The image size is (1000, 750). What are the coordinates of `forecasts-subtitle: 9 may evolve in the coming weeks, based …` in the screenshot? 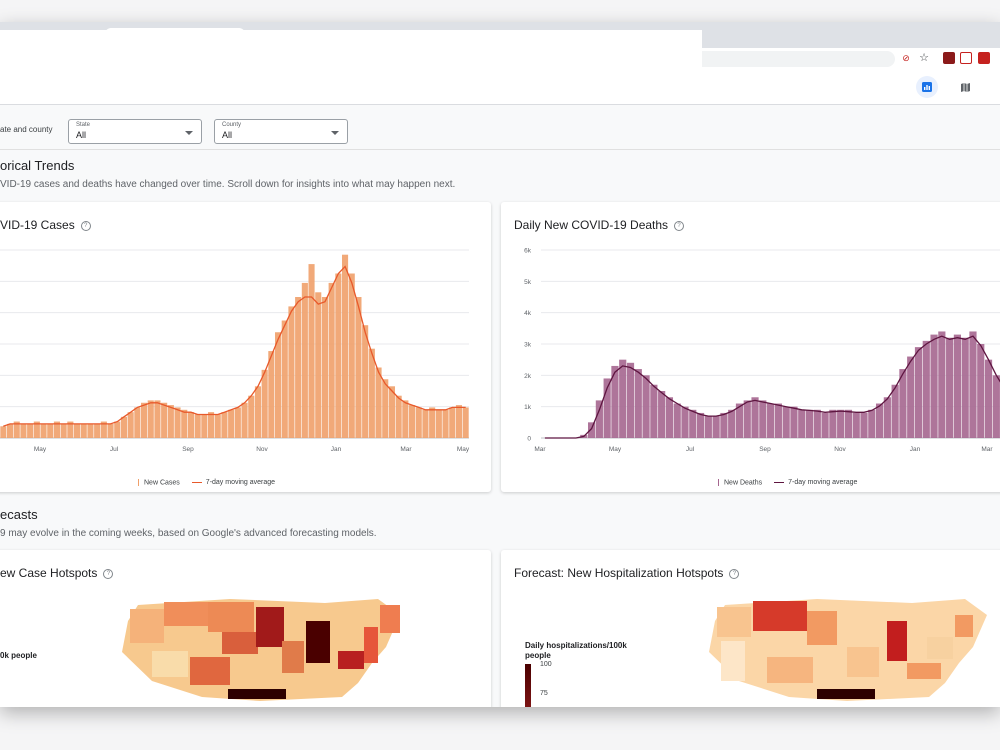 It's located at (188, 533).